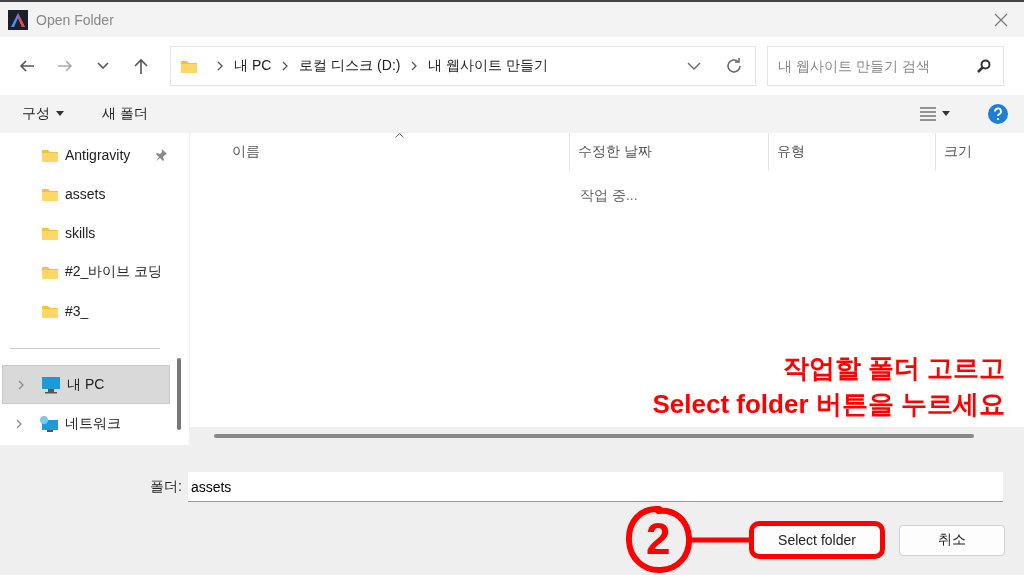 This screenshot has height=575, width=1024. I want to click on sort-caret-icon, so click(399, 135).